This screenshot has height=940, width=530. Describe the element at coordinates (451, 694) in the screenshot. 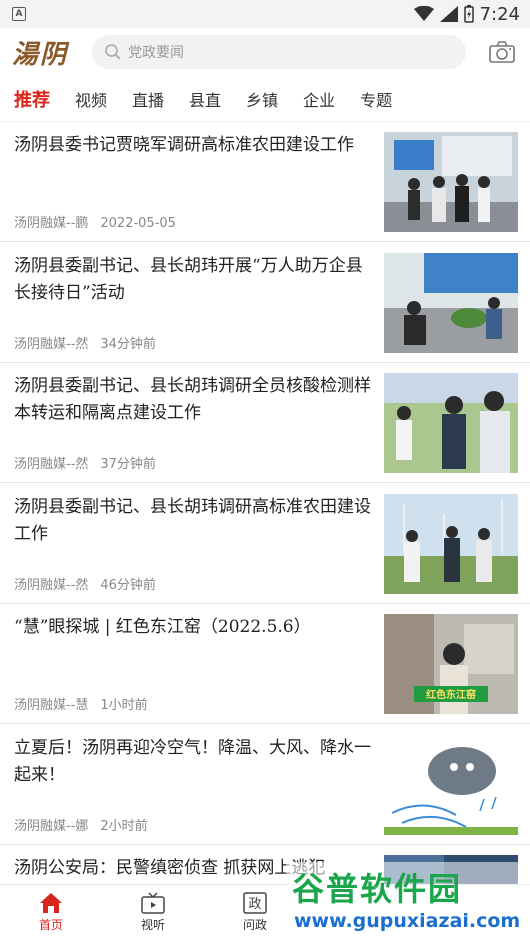

I see `thumbnail-caption: 红色东江窑` at that location.